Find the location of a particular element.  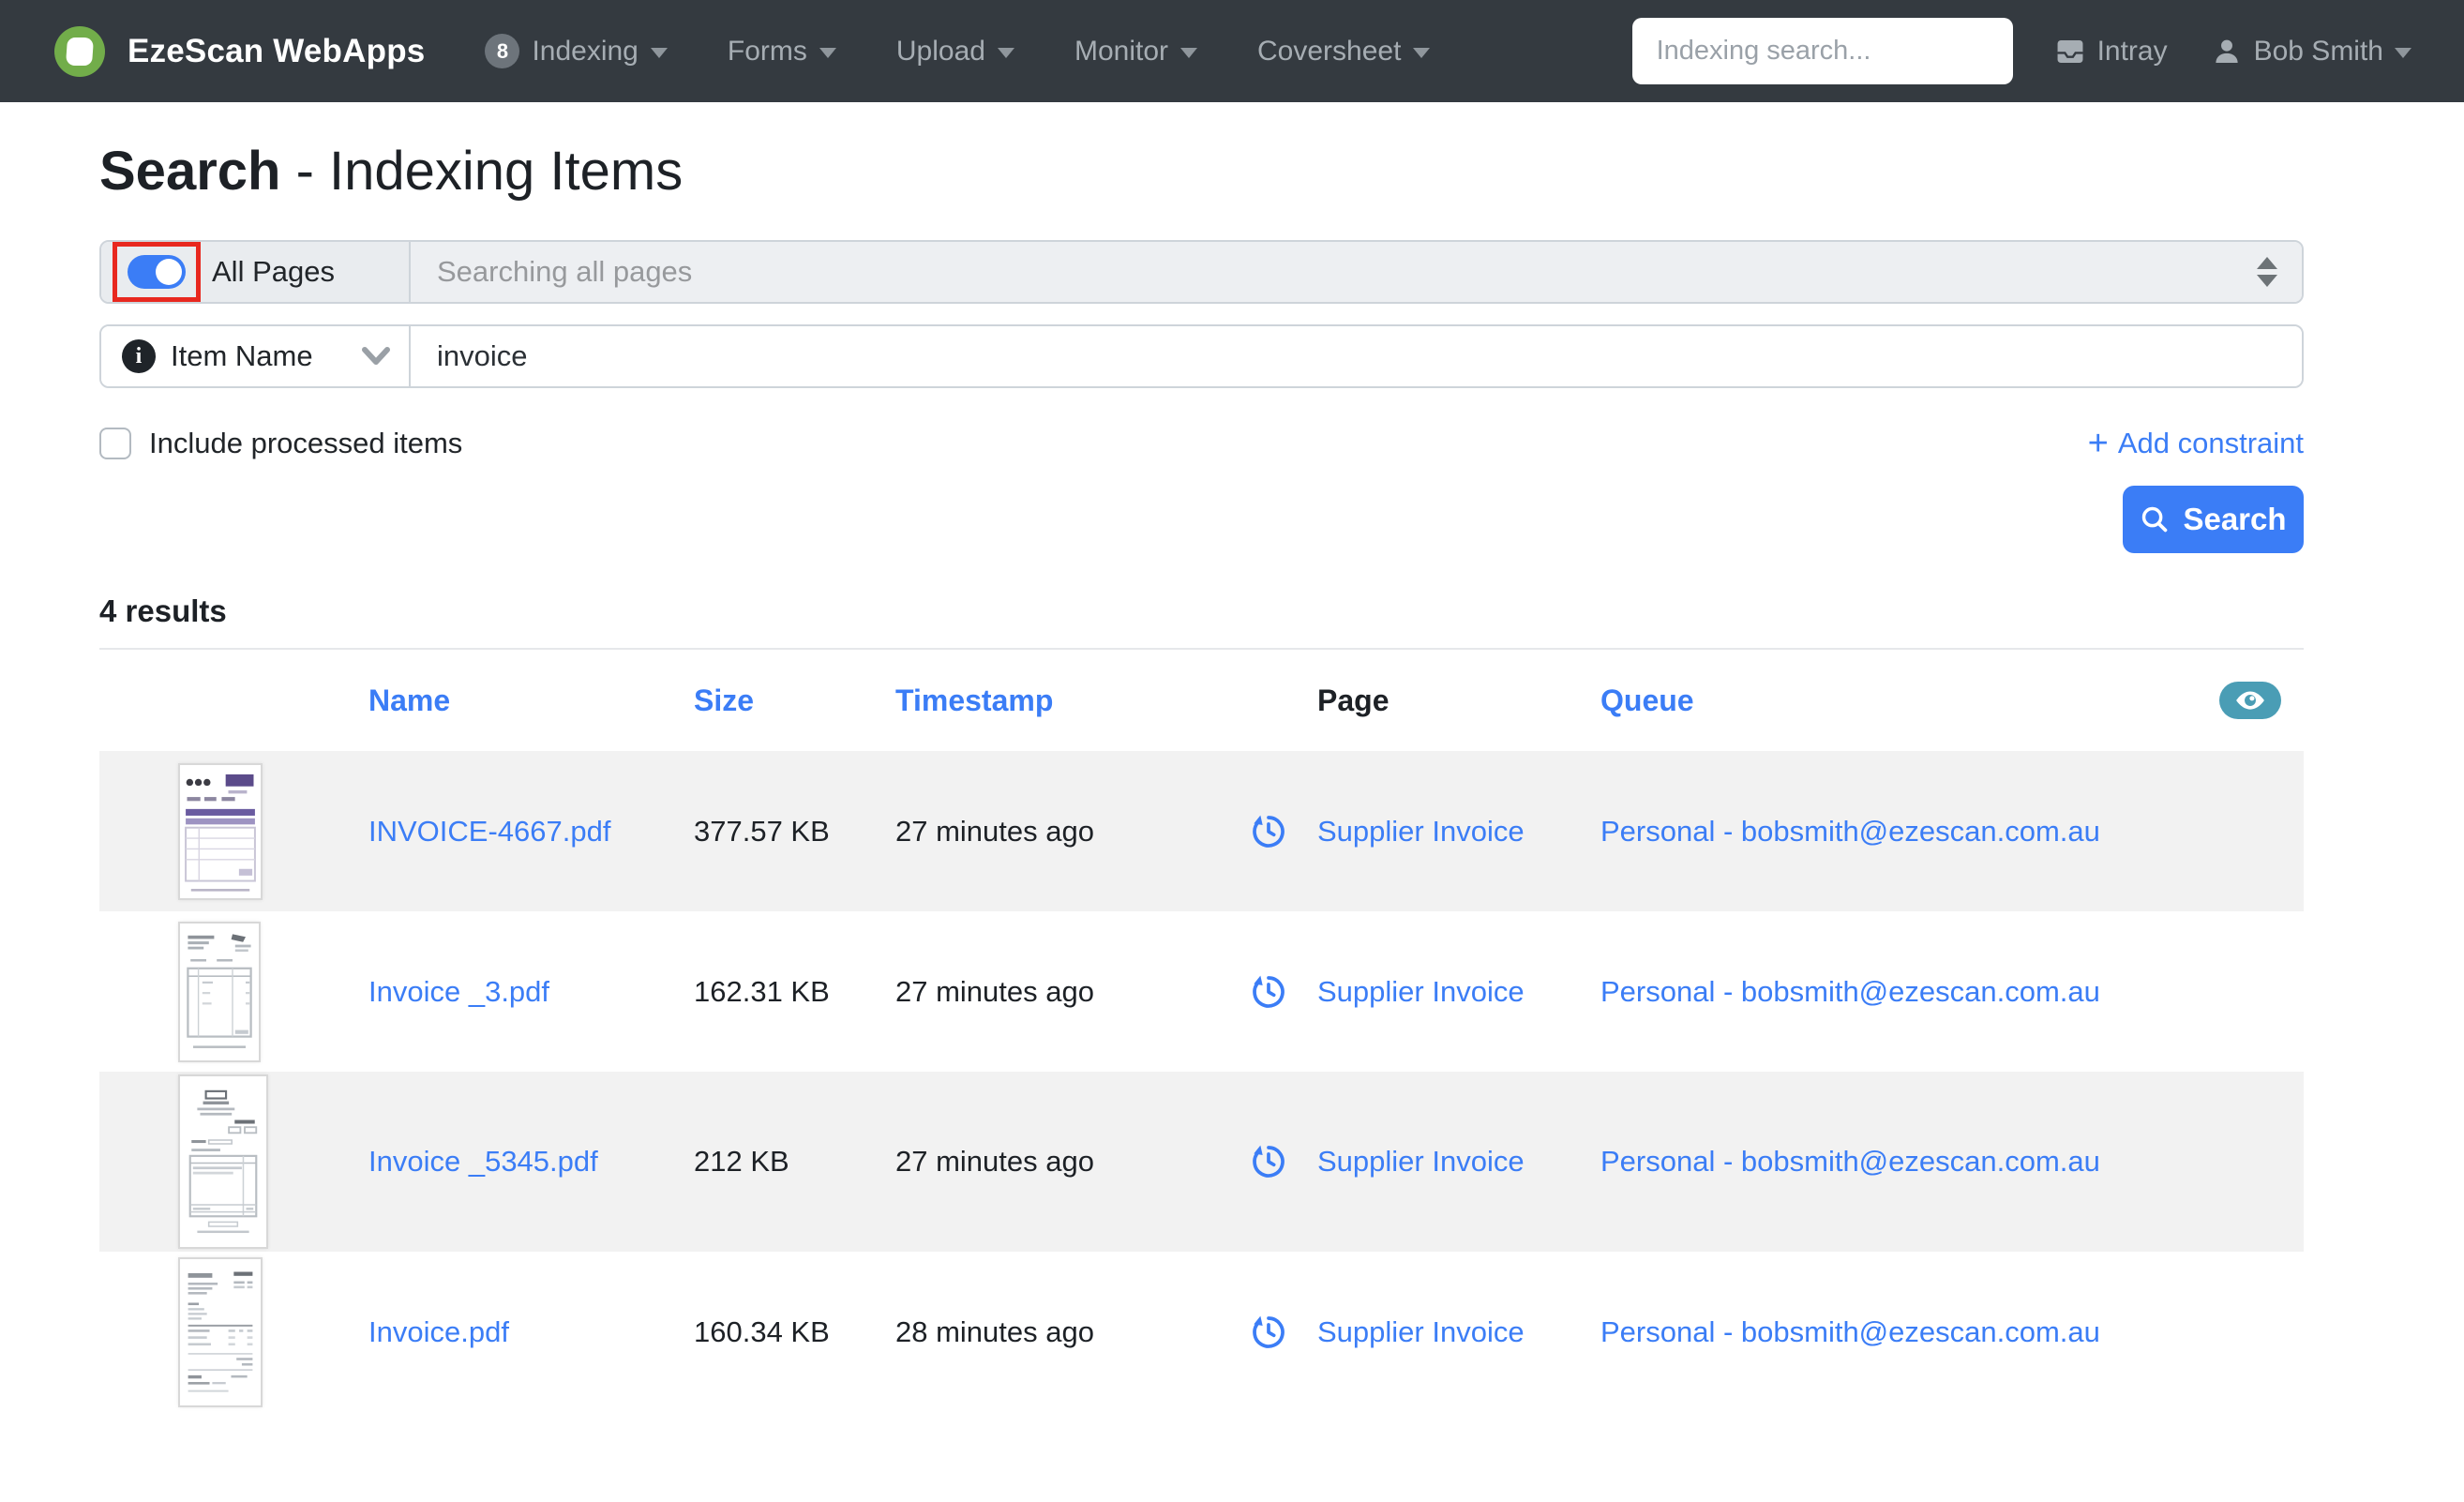

intray-link: Intray is located at coordinates (2111, 52).